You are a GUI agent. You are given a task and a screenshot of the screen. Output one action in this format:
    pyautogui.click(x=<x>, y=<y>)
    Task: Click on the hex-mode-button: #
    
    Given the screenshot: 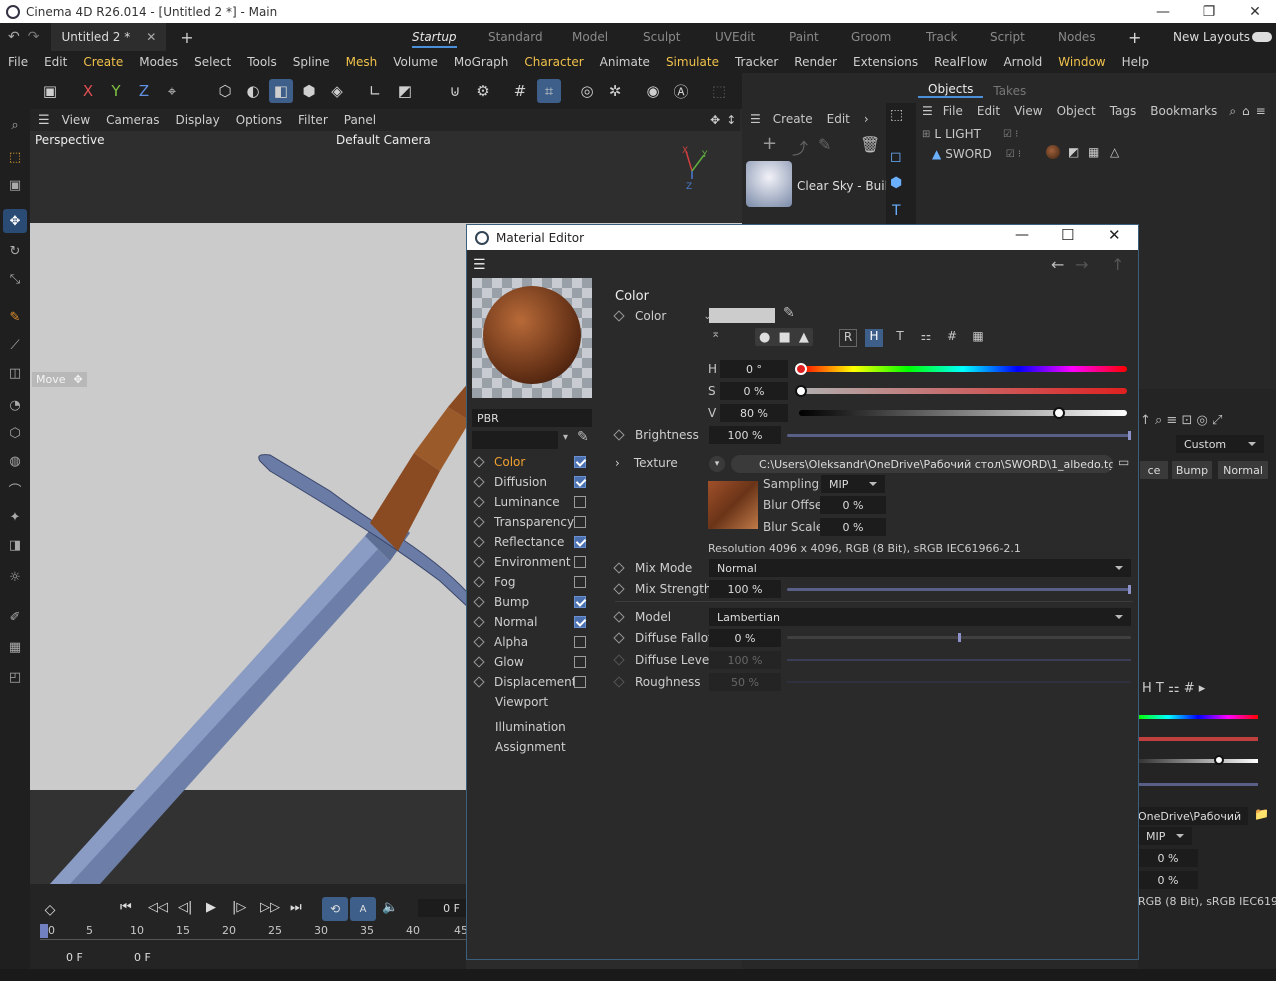 What is the action you would take?
    pyautogui.click(x=952, y=338)
    